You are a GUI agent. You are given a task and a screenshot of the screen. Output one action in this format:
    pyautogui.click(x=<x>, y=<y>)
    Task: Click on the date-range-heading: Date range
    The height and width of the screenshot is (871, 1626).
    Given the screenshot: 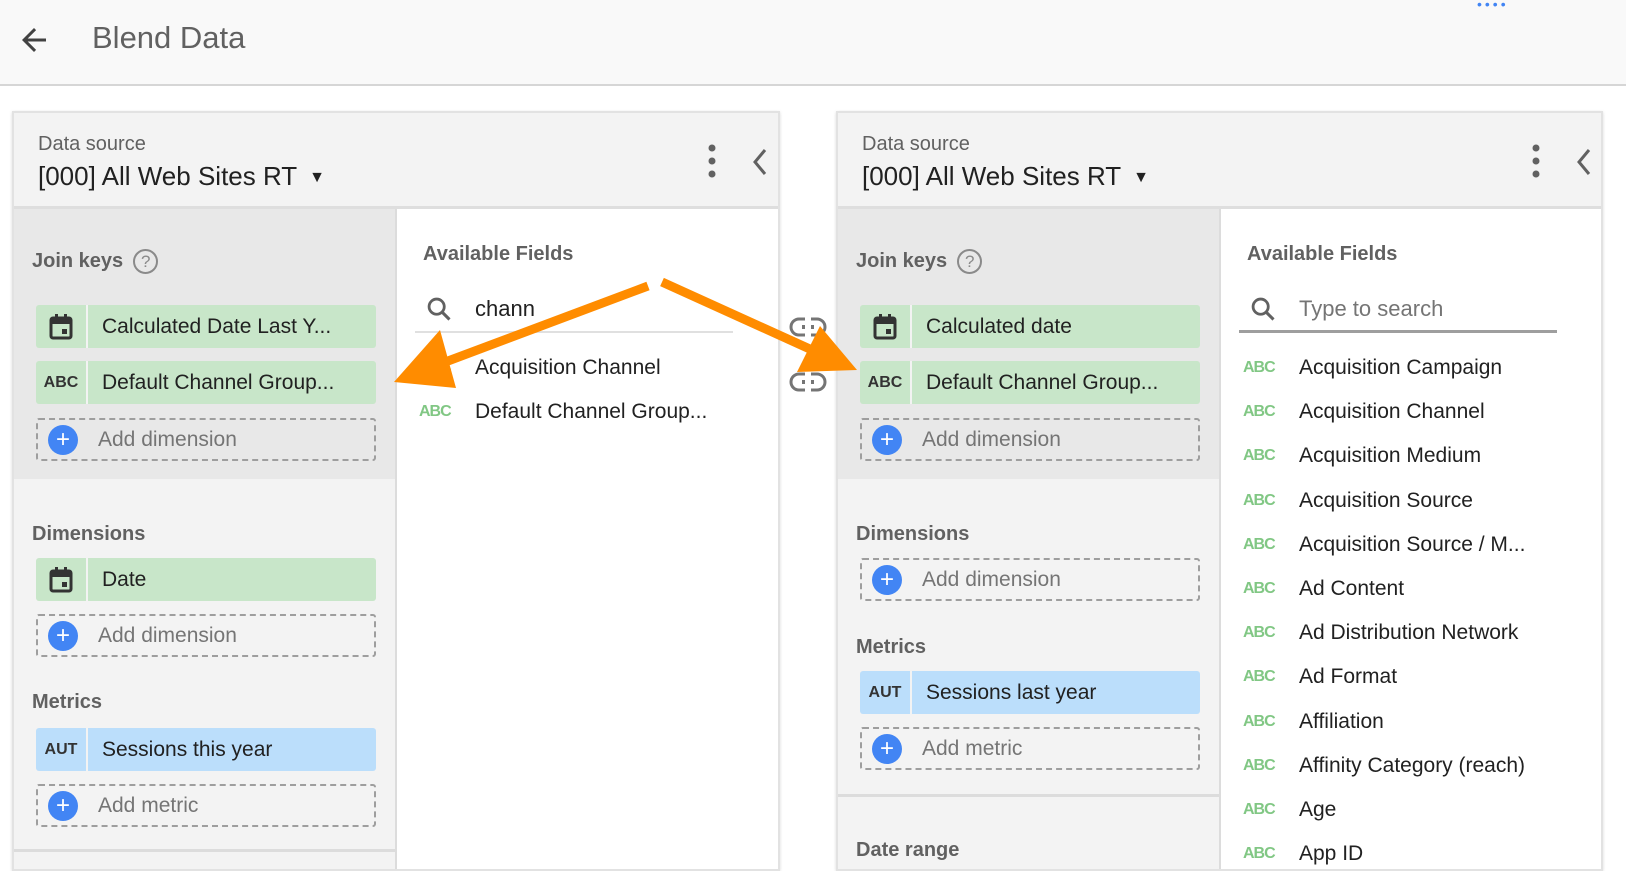 What is the action you would take?
    pyautogui.click(x=908, y=850)
    